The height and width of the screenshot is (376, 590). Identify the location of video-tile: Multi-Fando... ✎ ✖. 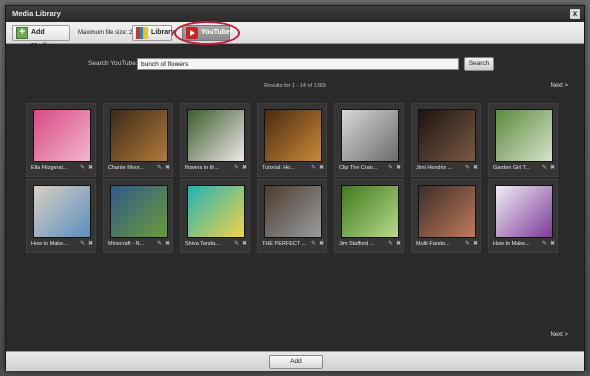
(446, 216).